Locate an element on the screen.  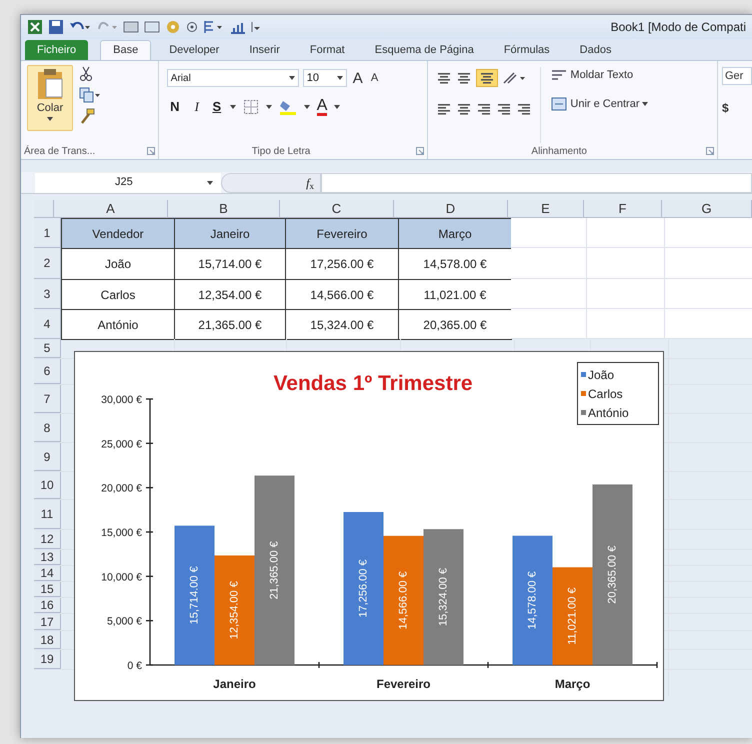
table-cell: 12,354.00 € is located at coordinates (230, 294).